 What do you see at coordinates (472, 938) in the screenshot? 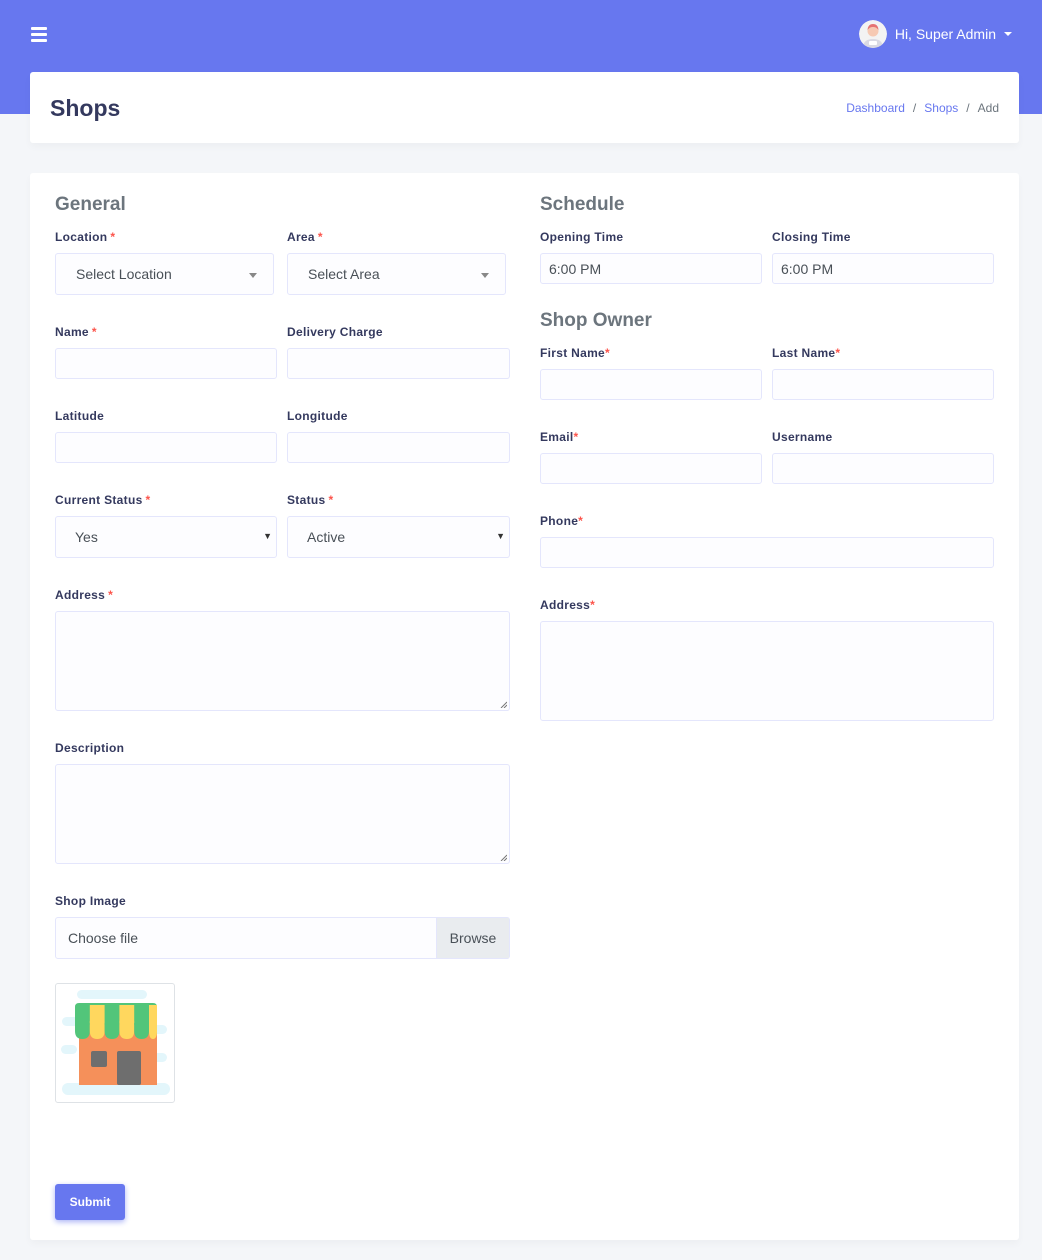
I see `browse-button: Browse` at bounding box center [472, 938].